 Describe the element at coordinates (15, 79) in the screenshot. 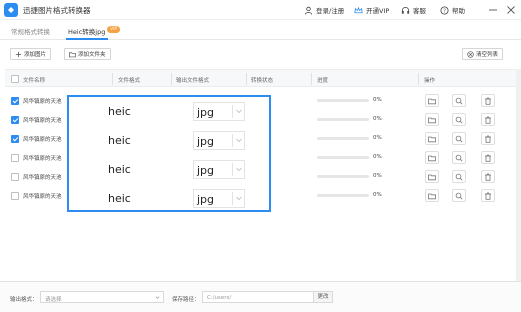

I see `select-all-checkbox` at that location.